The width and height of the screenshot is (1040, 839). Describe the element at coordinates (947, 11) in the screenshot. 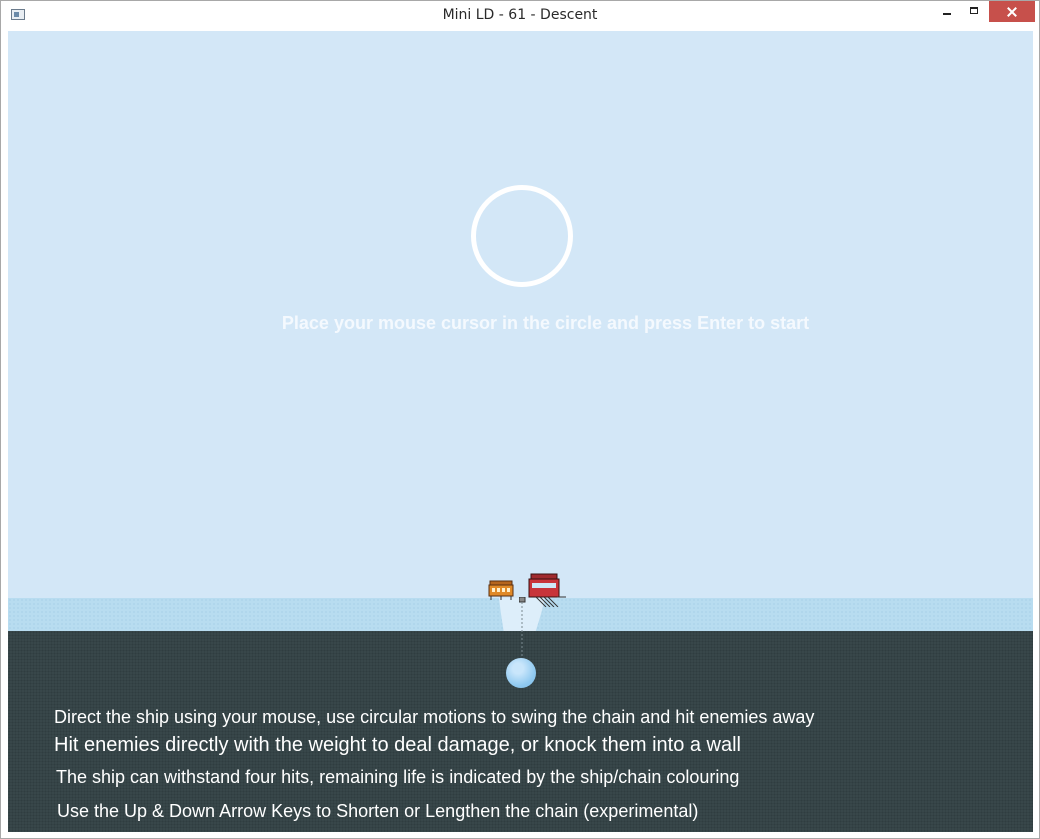

I see `minimize-button` at that location.